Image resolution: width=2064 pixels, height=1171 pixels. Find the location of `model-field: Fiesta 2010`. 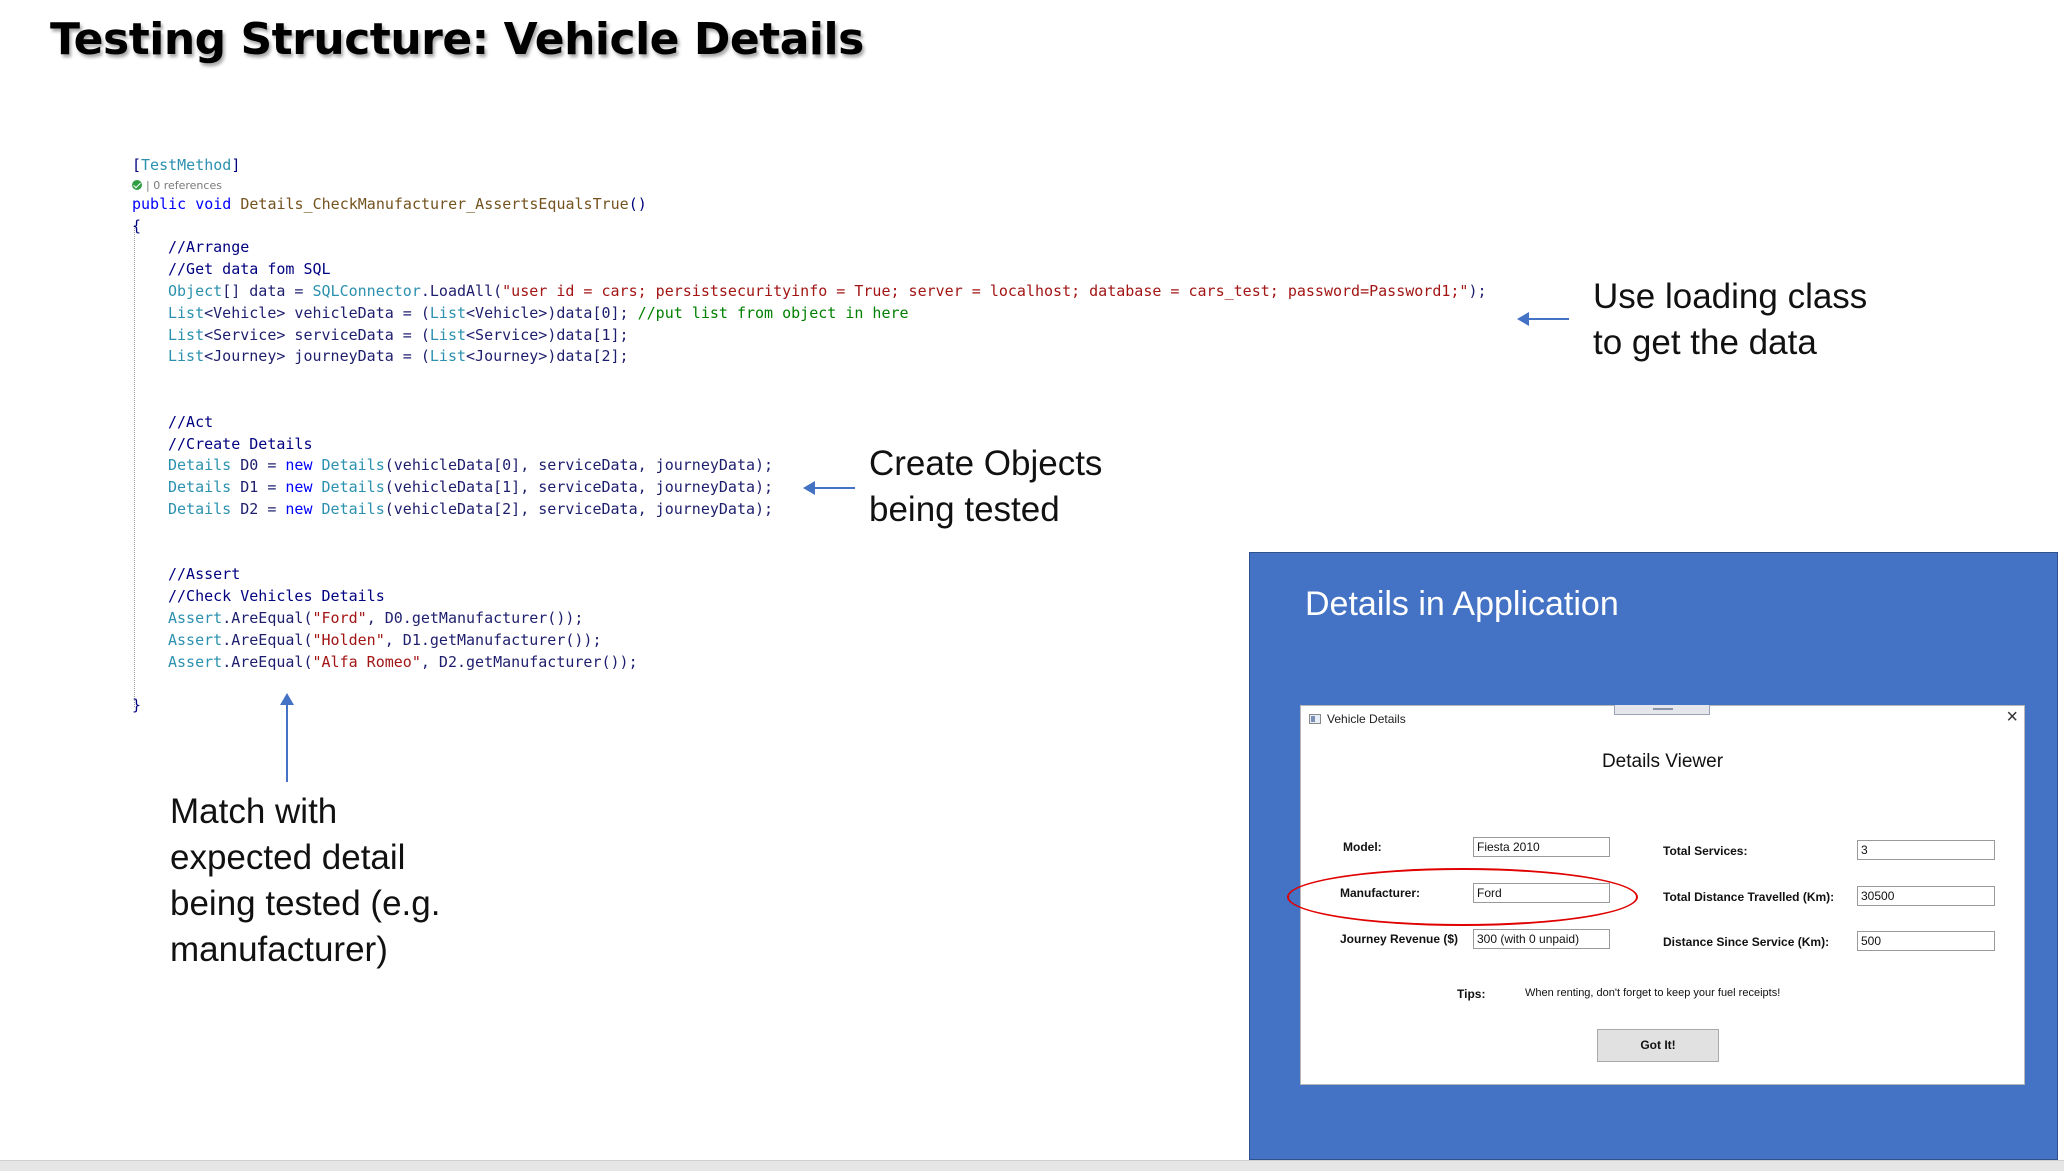

model-field: Fiesta 2010 is located at coordinates (1541, 847).